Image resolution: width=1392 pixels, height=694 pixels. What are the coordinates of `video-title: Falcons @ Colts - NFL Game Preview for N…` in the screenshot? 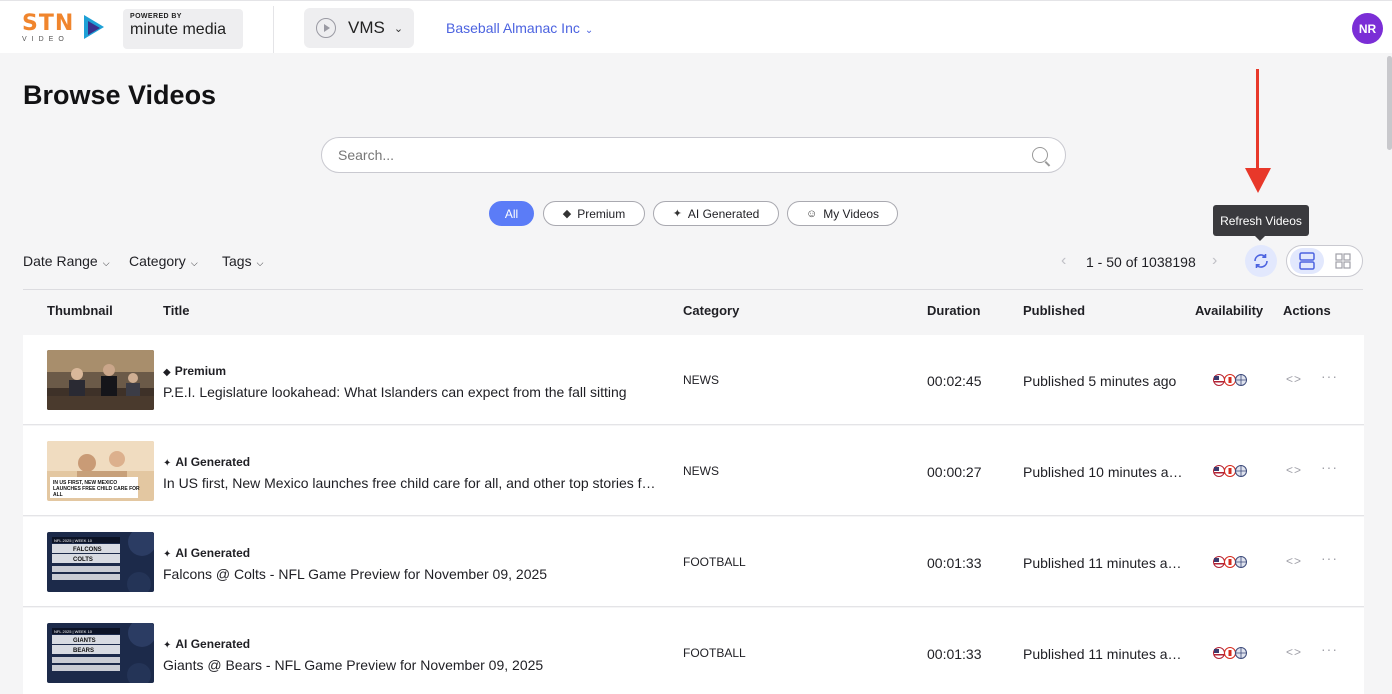 It's located at (410, 574).